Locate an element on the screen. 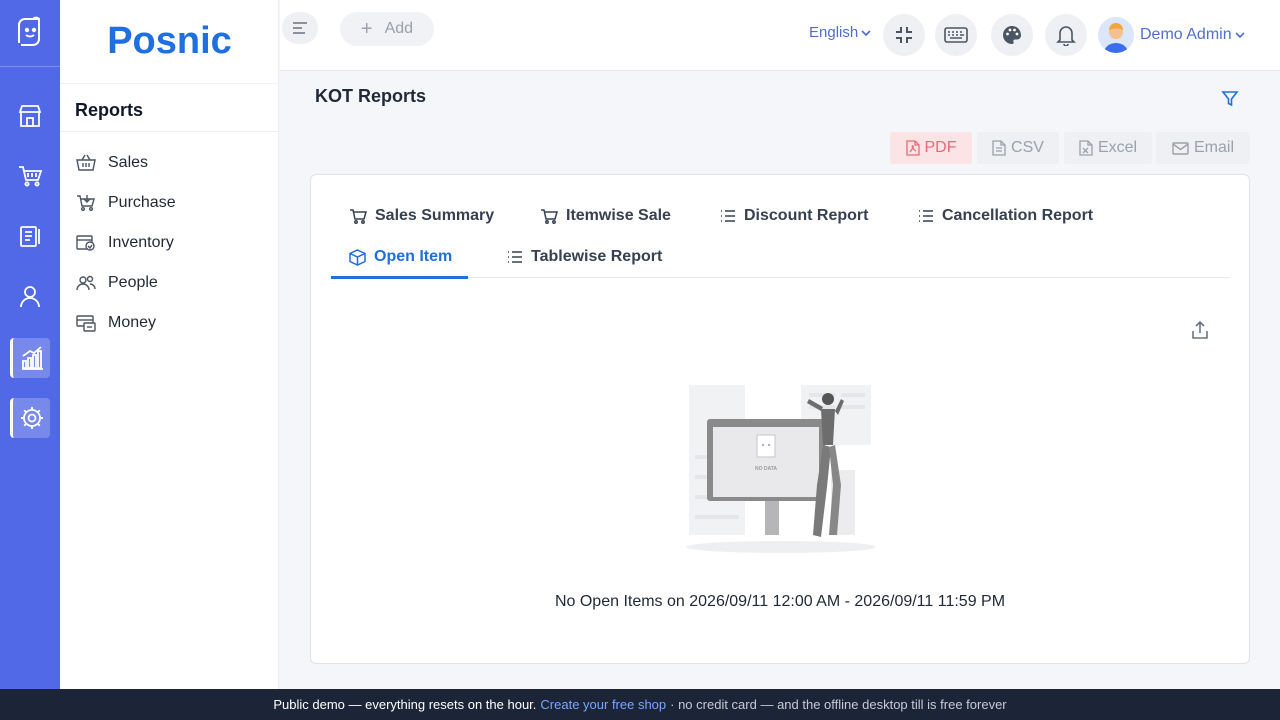 Image resolution: width=1280 pixels, height=720 pixels. rail-store-button is located at coordinates (30, 116).